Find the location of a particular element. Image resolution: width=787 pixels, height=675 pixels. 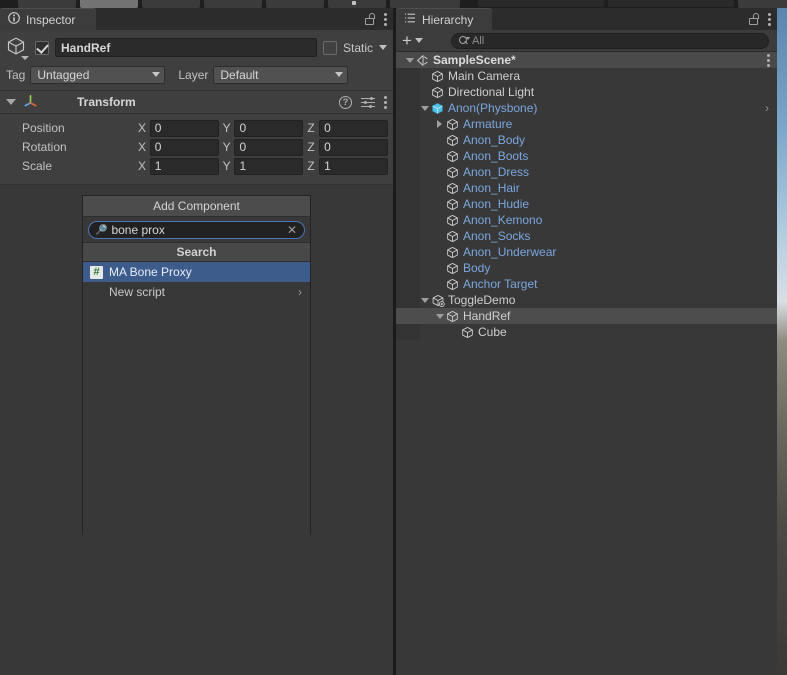

hierarchy-row-anchor-target: Anchor Target is located at coordinates (586, 284).